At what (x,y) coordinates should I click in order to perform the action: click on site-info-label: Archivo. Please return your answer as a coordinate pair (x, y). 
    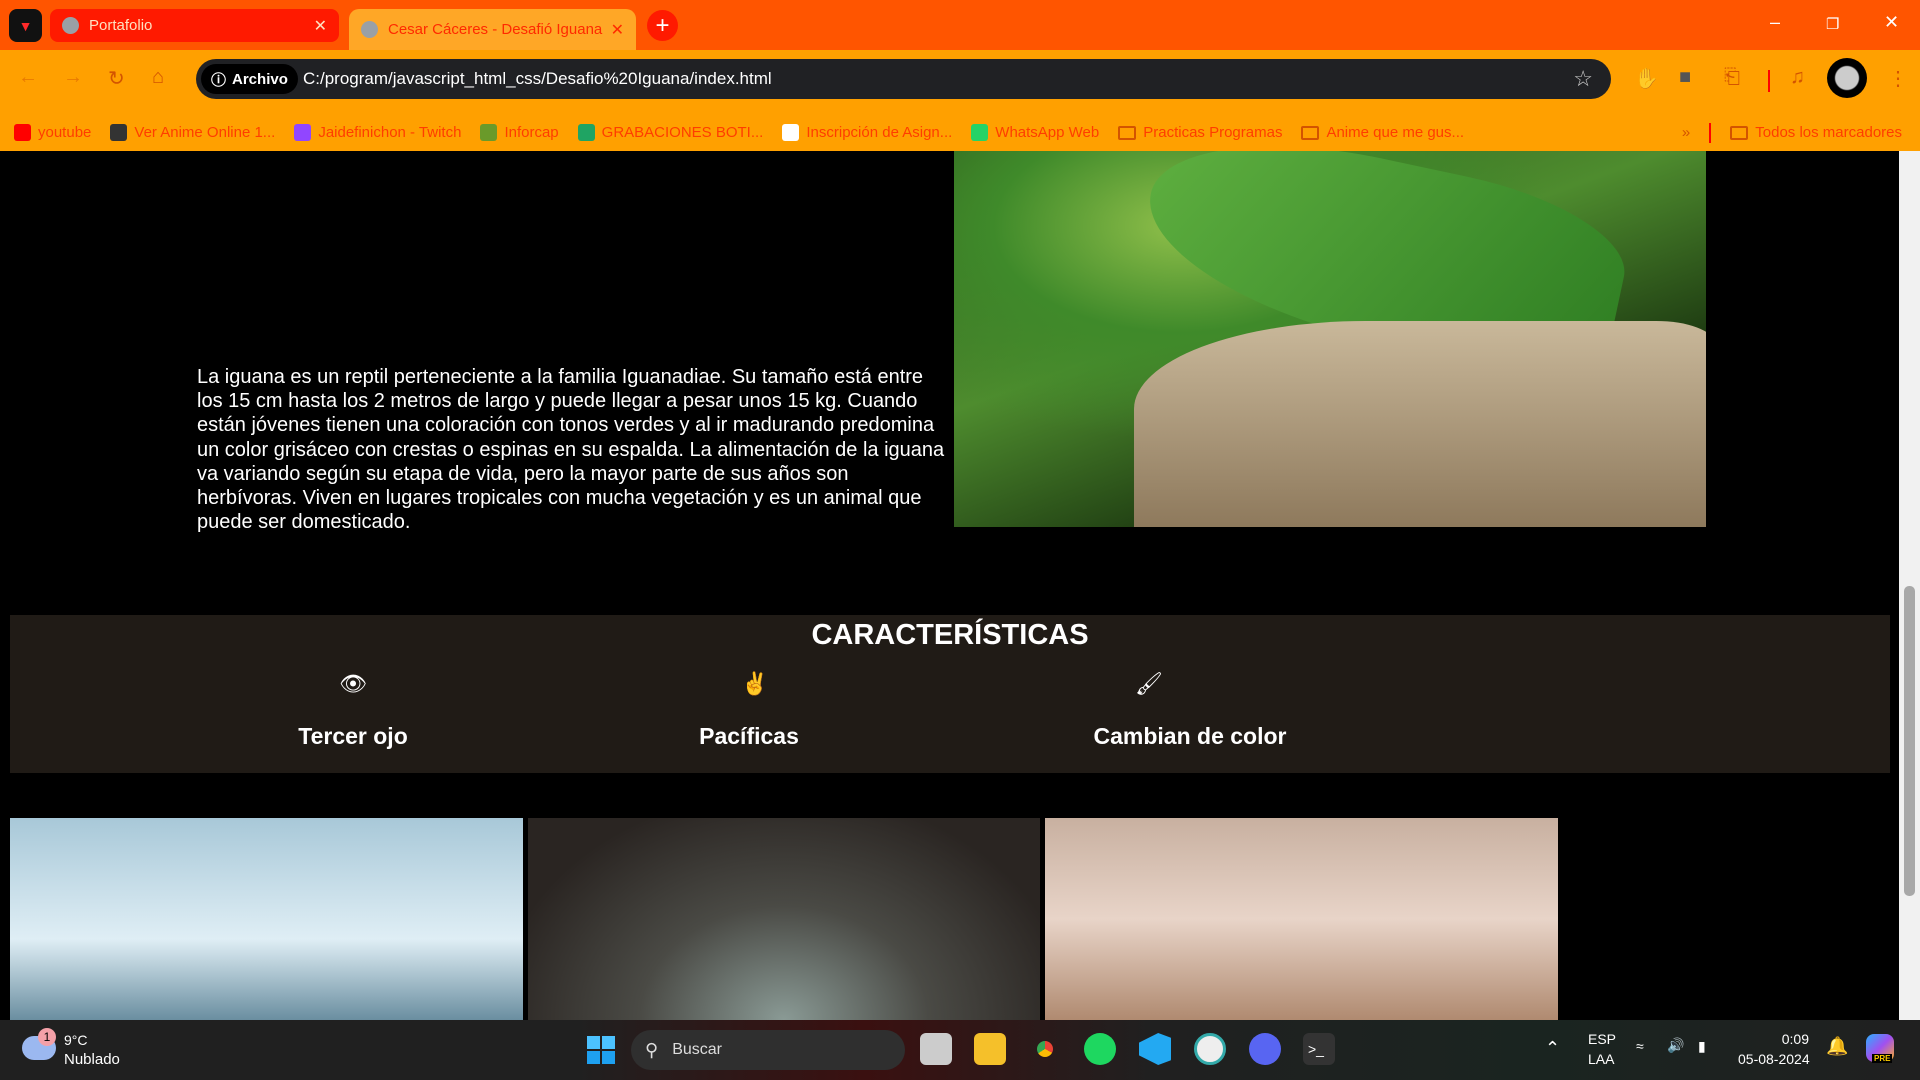
    Looking at the image, I should click on (260, 79).